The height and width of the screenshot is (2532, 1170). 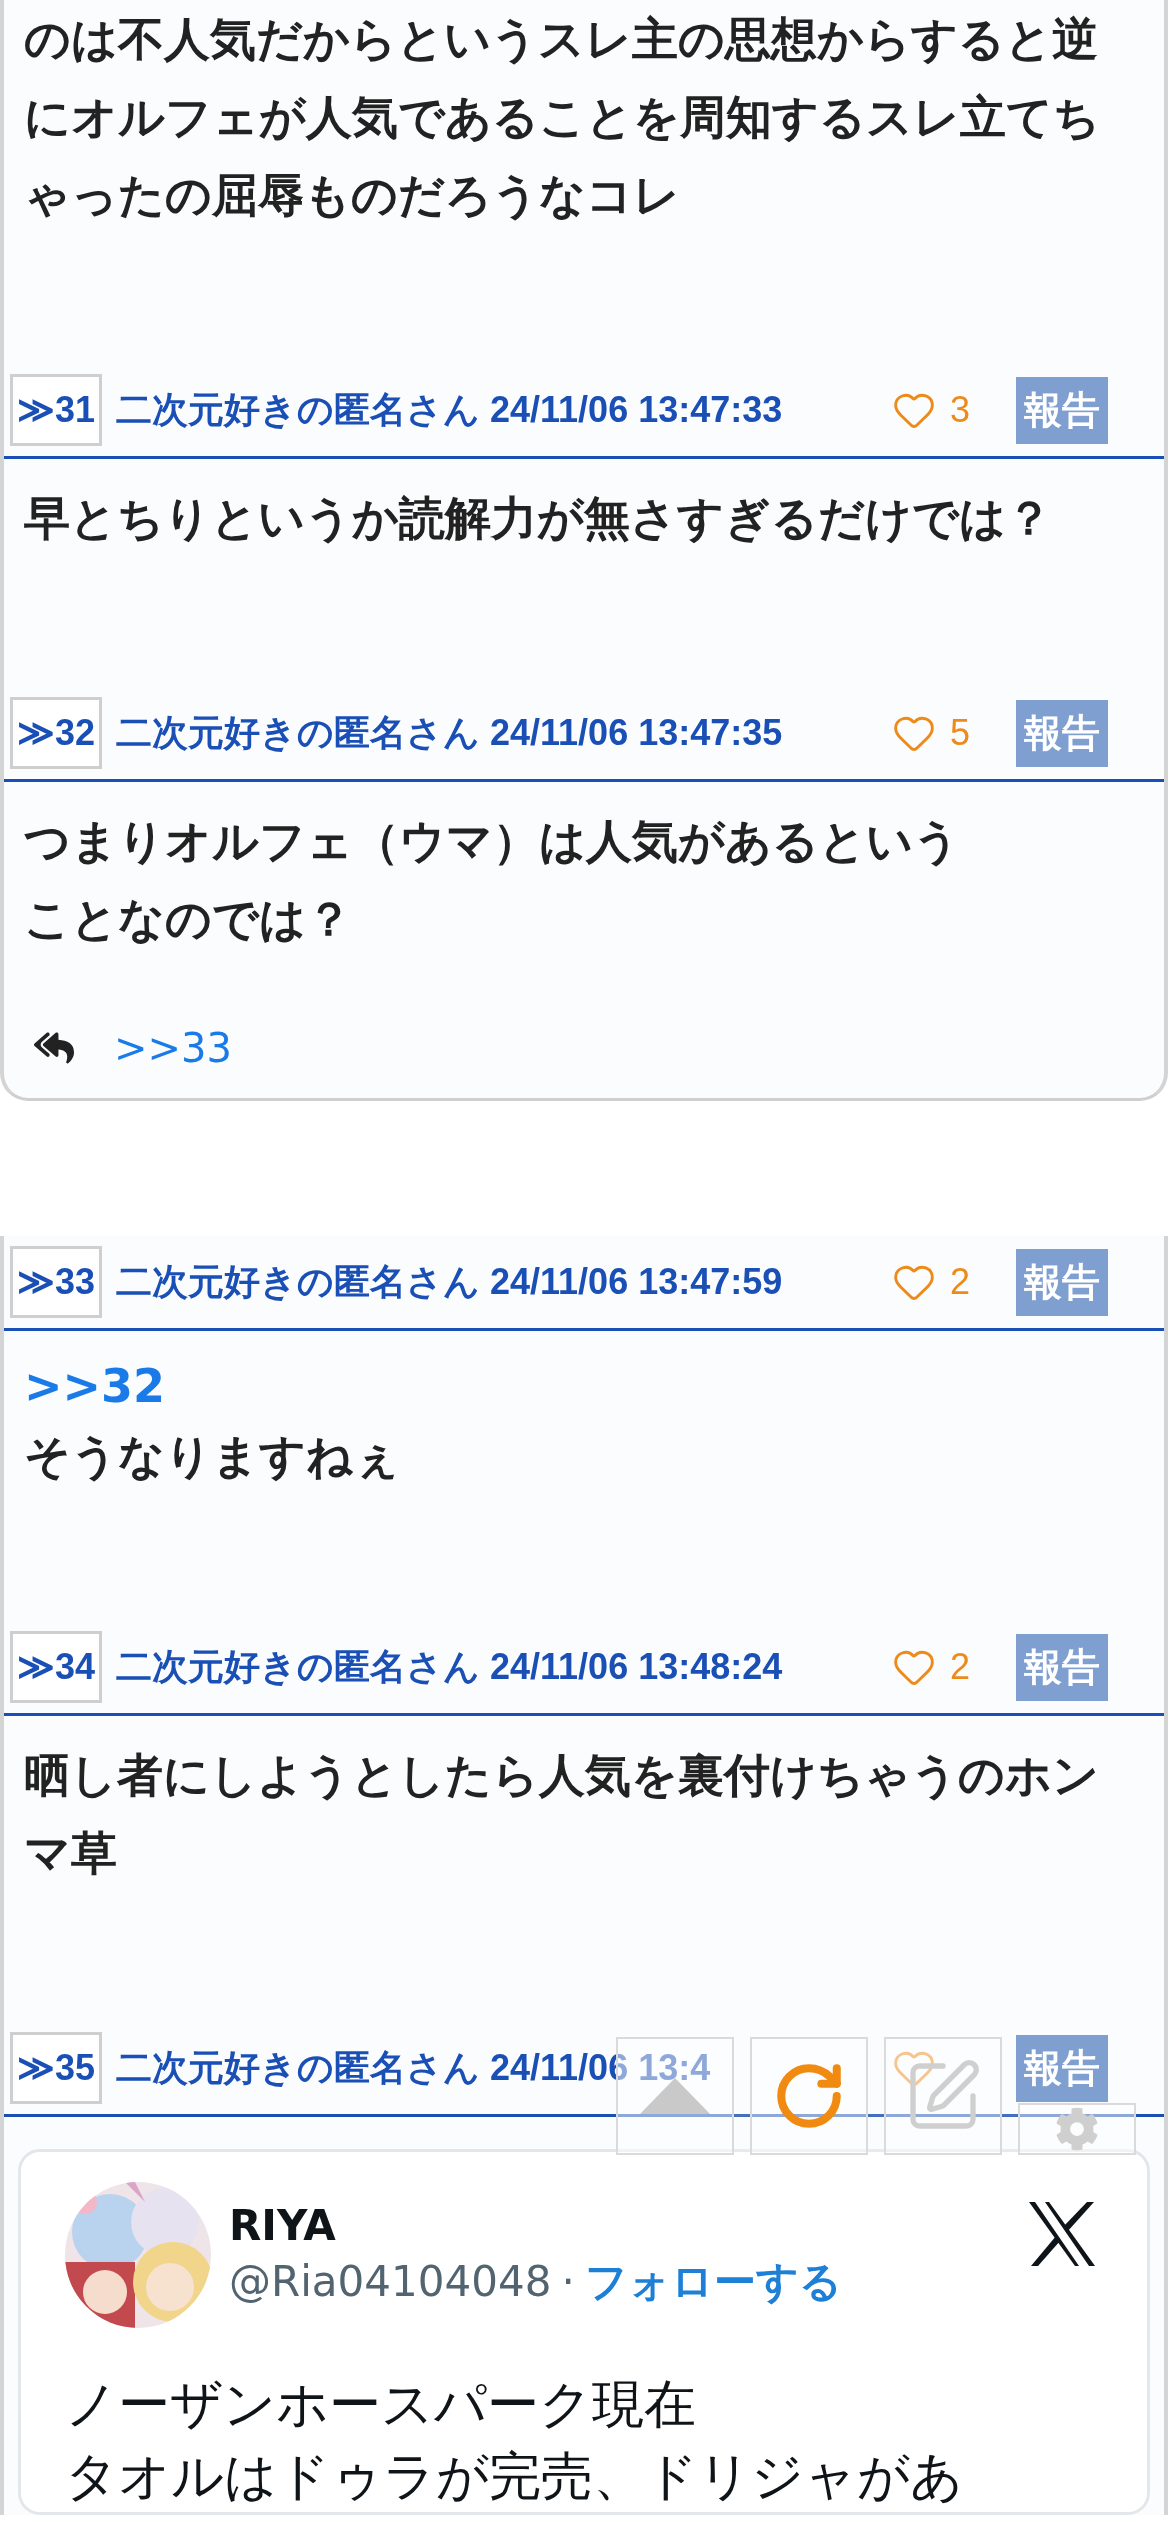 What do you see at coordinates (584, 1386) in the screenshot?
I see `anchor-link: >>32` at bounding box center [584, 1386].